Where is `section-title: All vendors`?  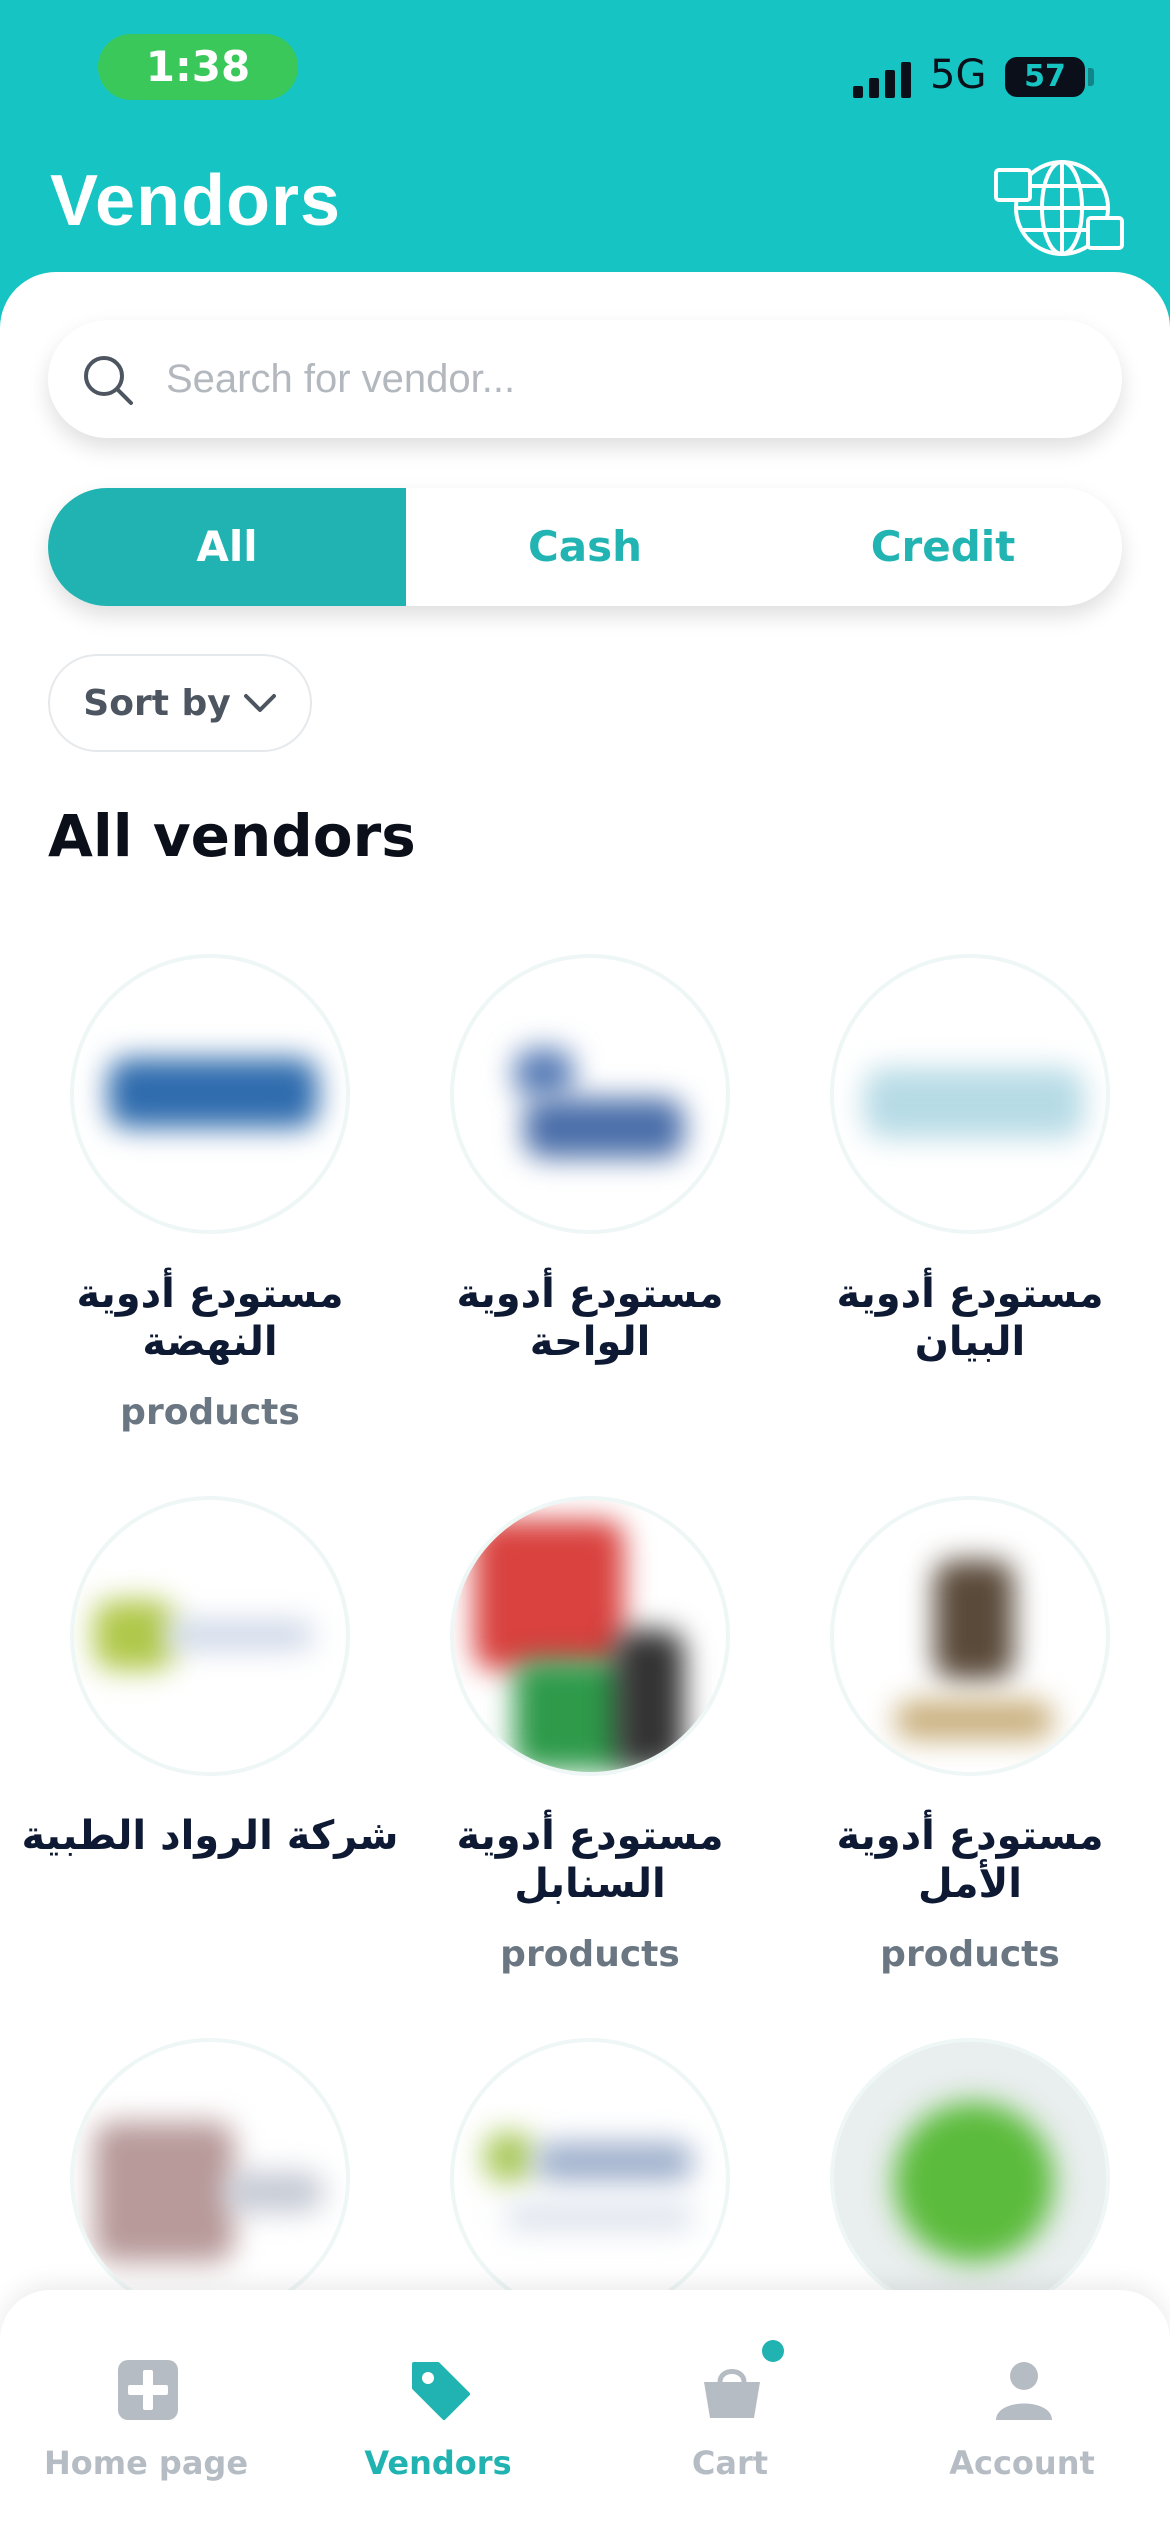
section-title: All vendors is located at coordinates (232, 836).